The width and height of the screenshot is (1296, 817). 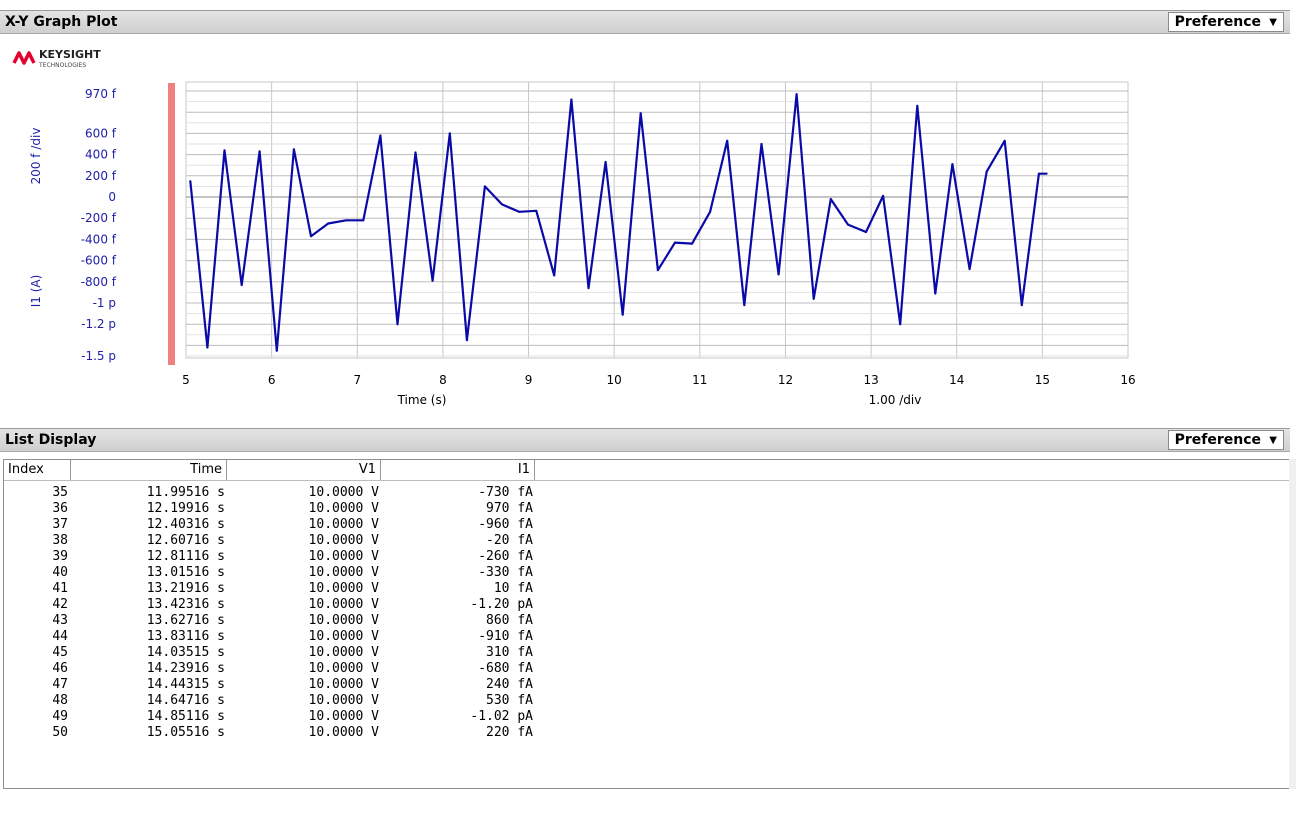 I want to click on y-tick-label: 200 f, so click(x=101, y=176).